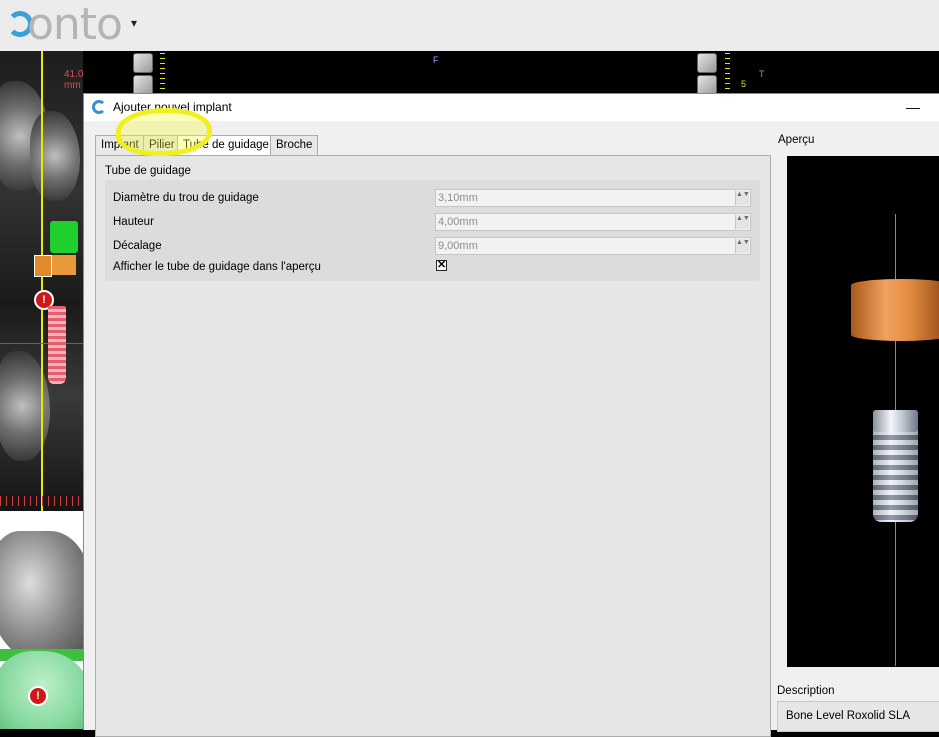  What do you see at coordinates (162, 145) in the screenshot?
I see `tab-pilier: Pilier` at bounding box center [162, 145].